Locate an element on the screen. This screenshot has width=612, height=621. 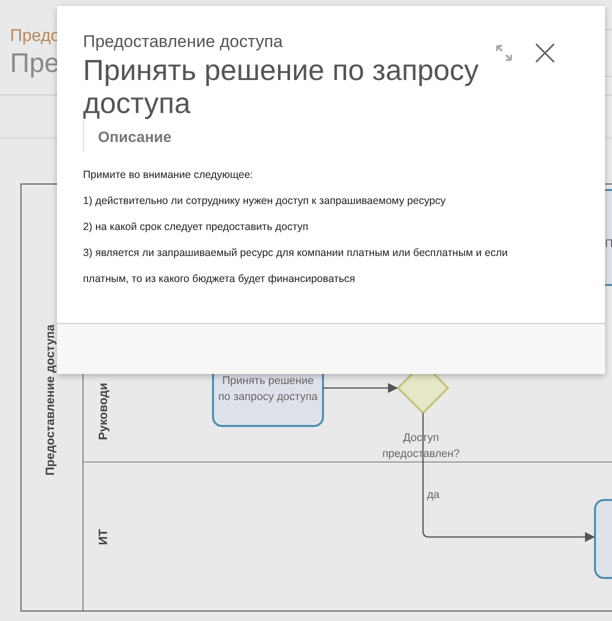
modal-subtitle: Предоставление доступа is located at coordinates (183, 42).